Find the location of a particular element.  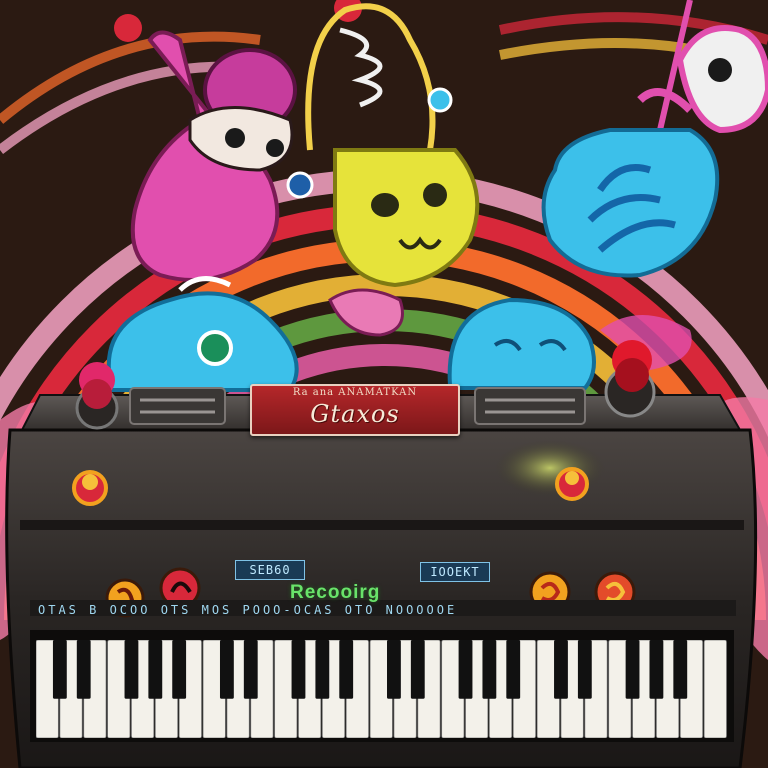

white-key is located at coordinates (715, 689).